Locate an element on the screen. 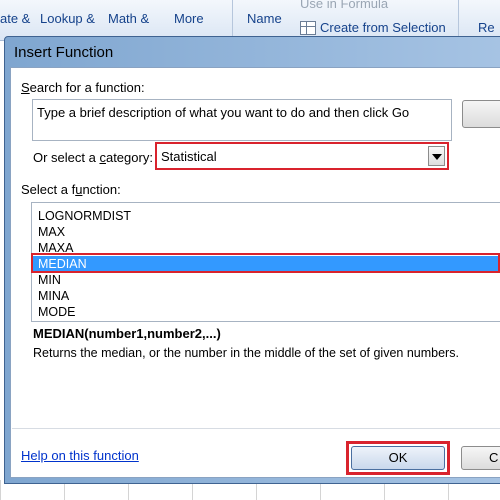 Image resolution: width=500 pixels, height=500 pixels. chevron-down-icon is located at coordinates (436, 156).